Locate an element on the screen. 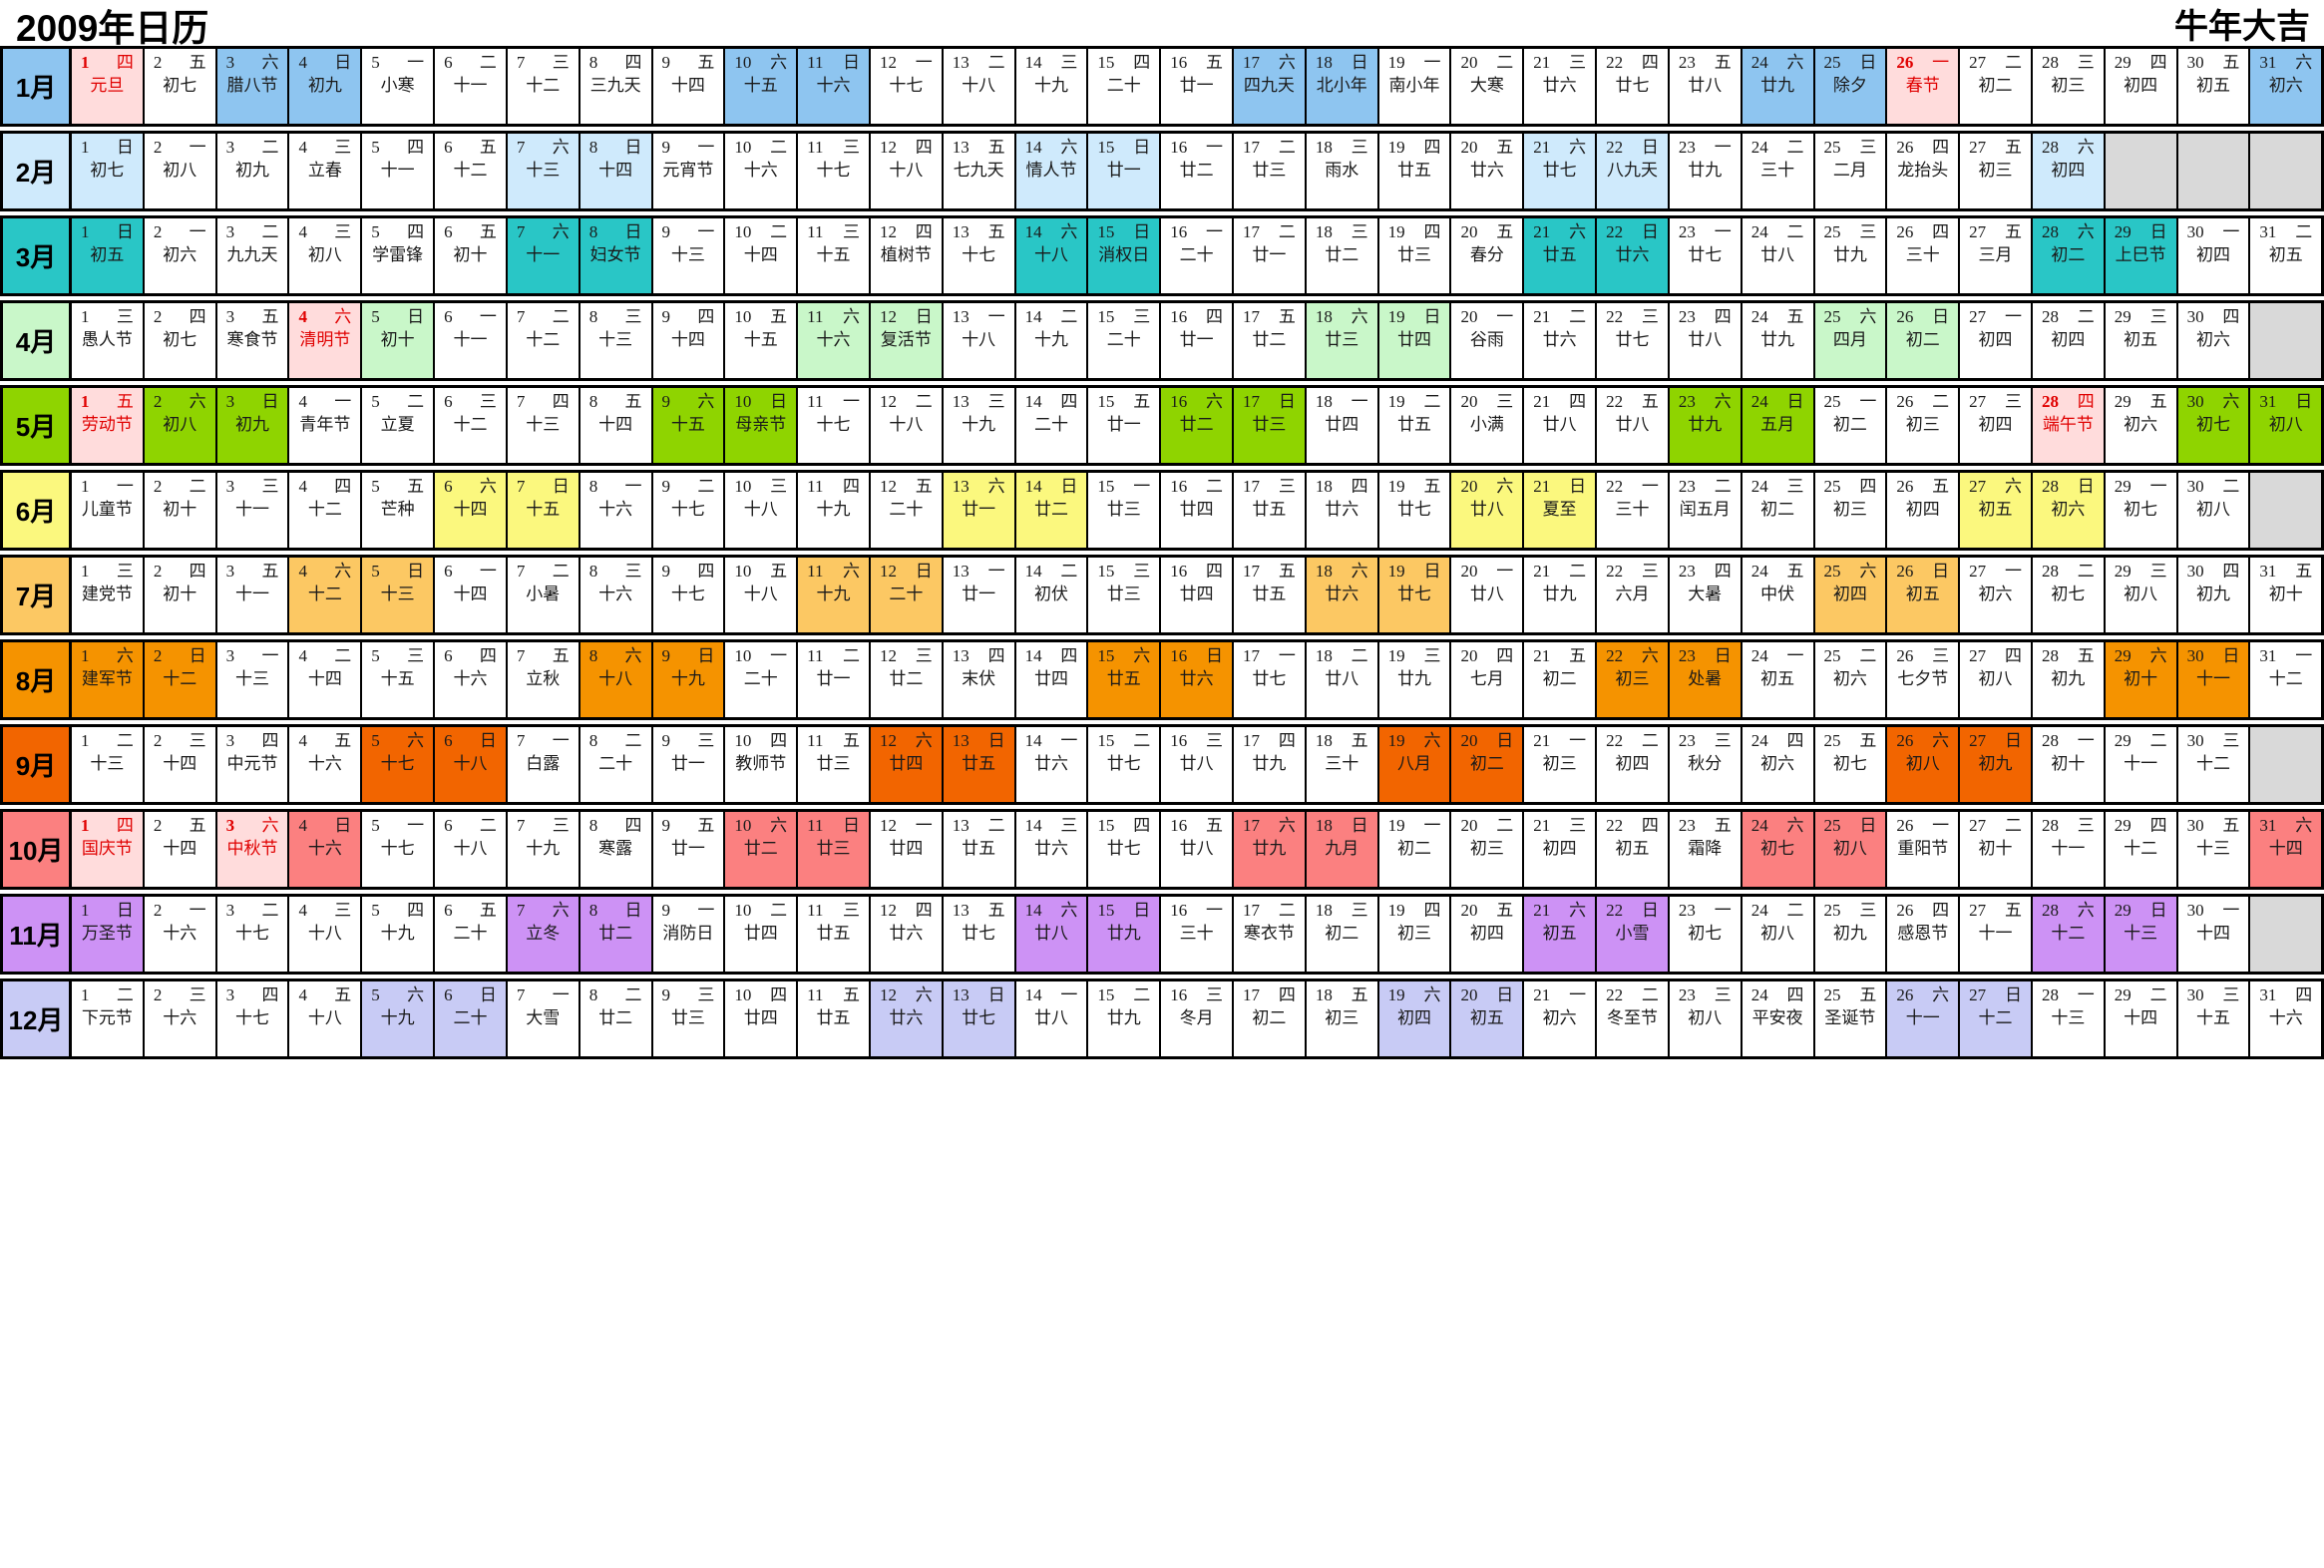  day-cell: 11 三十七 is located at coordinates (834, 171).